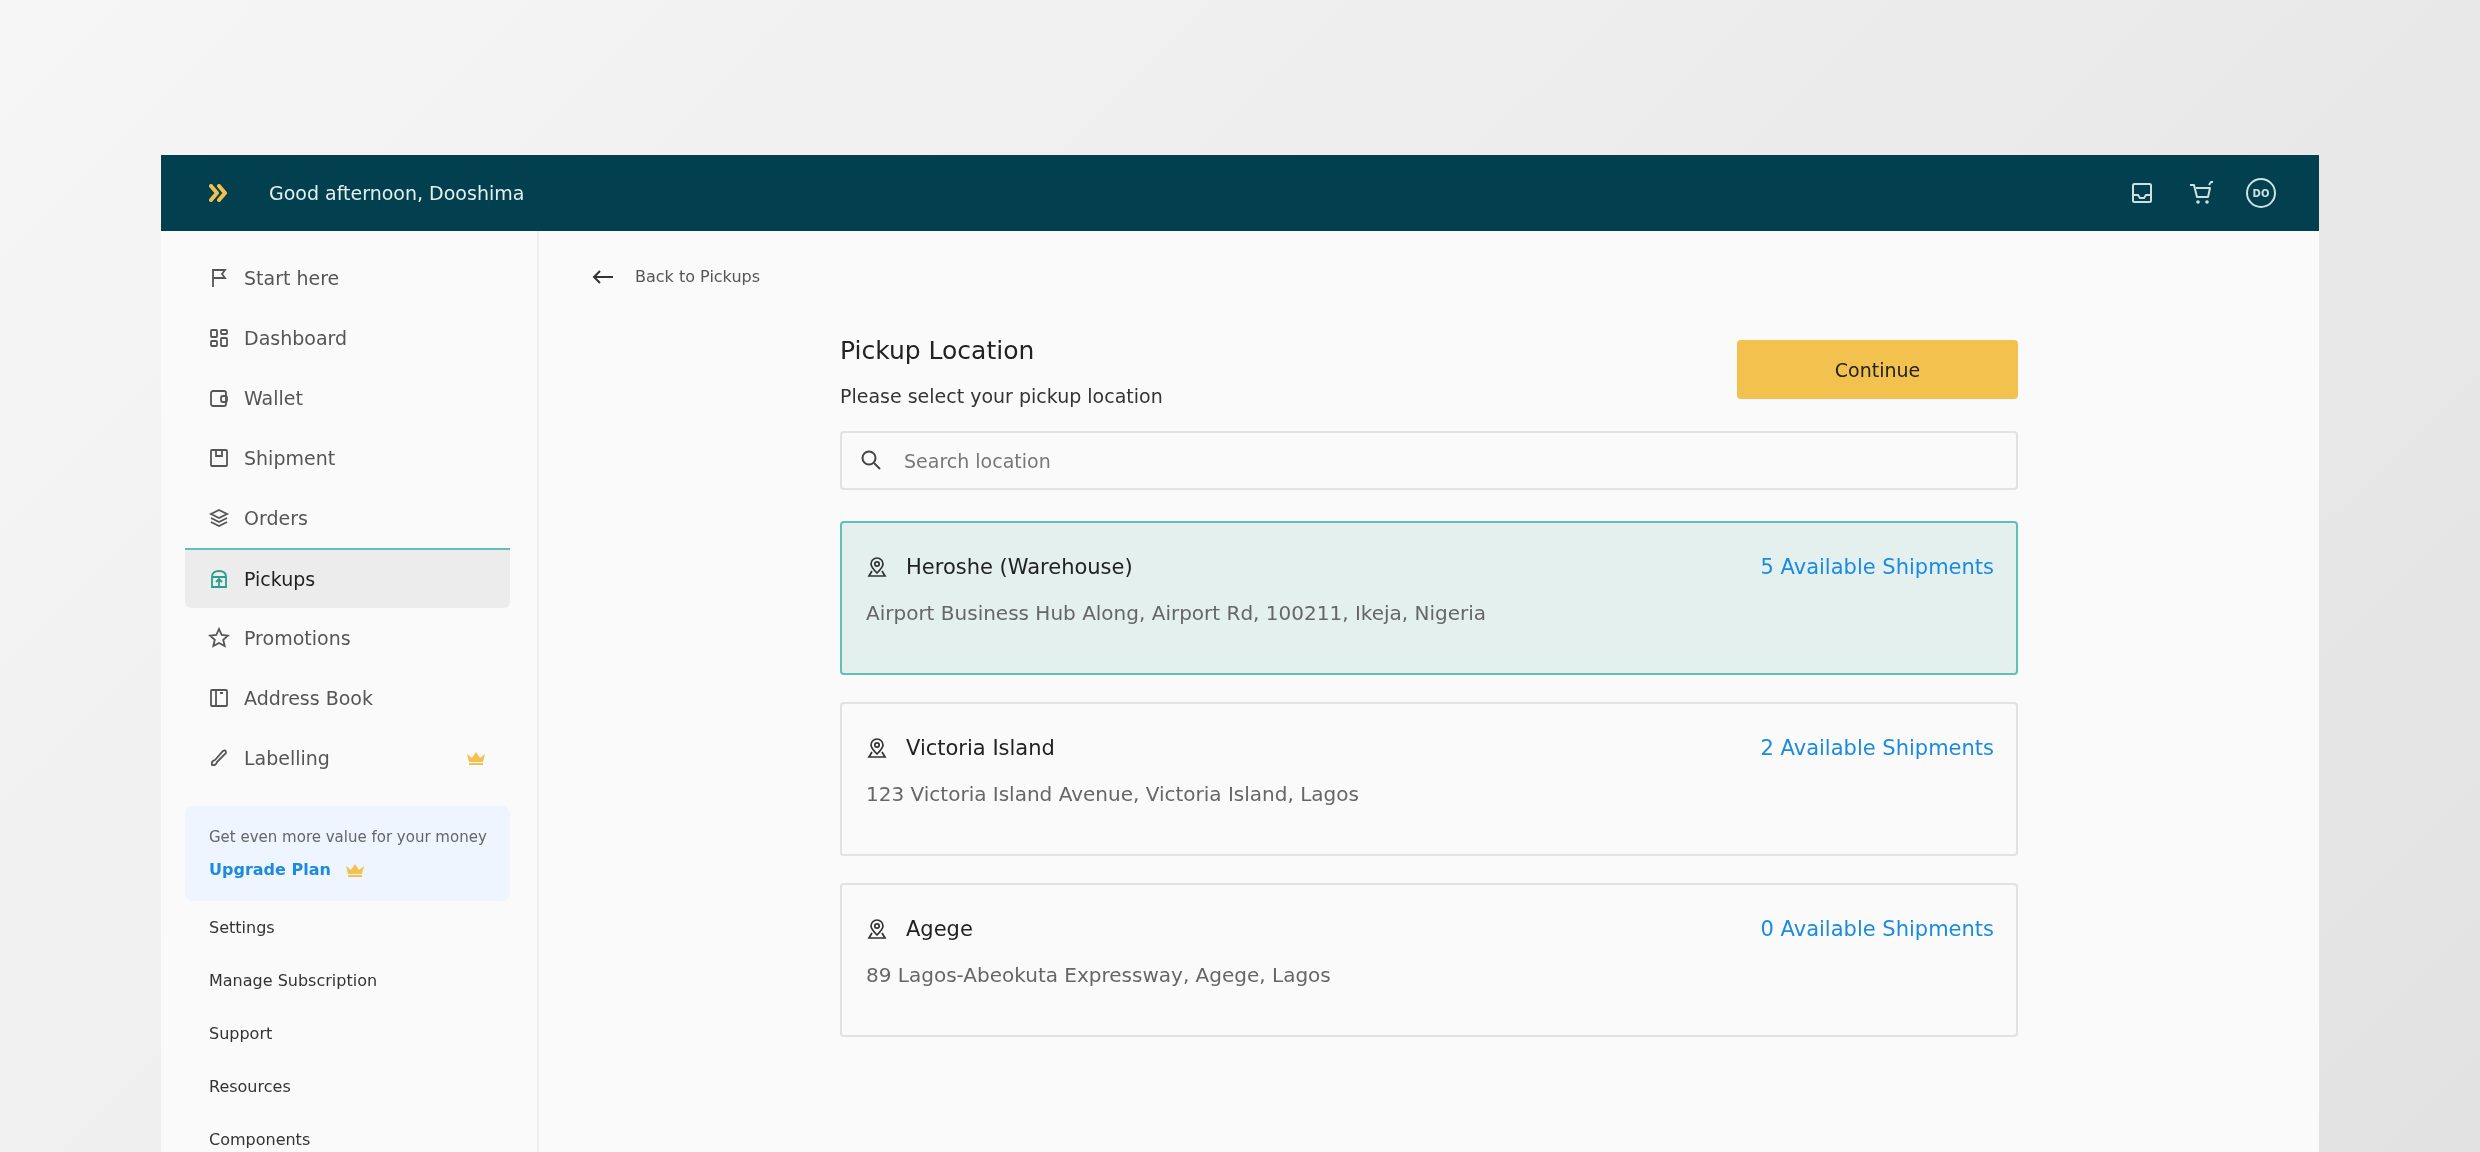  What do you see at coordinates (1113, 794) in the screenshot?
I see `location-address: 123 Victoria Island Avenue, Victoria Island, Lagos` at bounding box center [1113, 794].